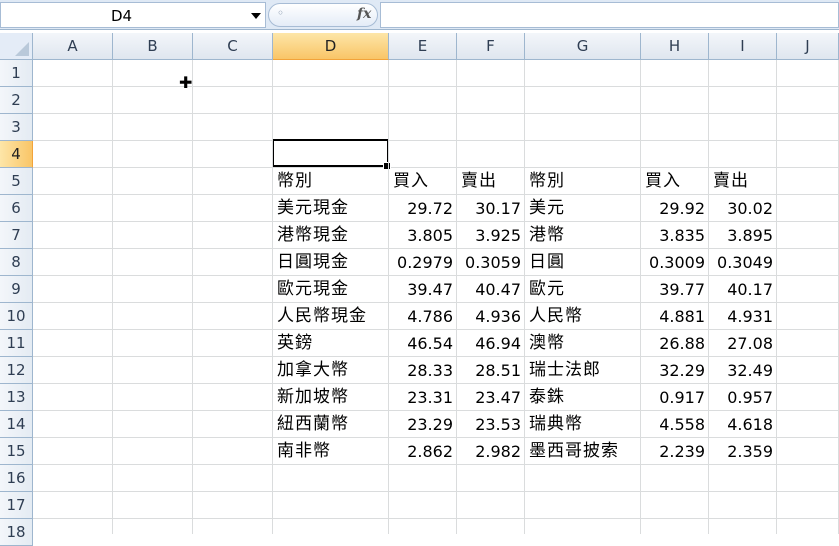 The width and height of the screenshot is (839, 546). What do you see at coordinates (545, 397) in the screenshot?
I see `cell-g13: 泰銖` at bounding box center [545, 397].